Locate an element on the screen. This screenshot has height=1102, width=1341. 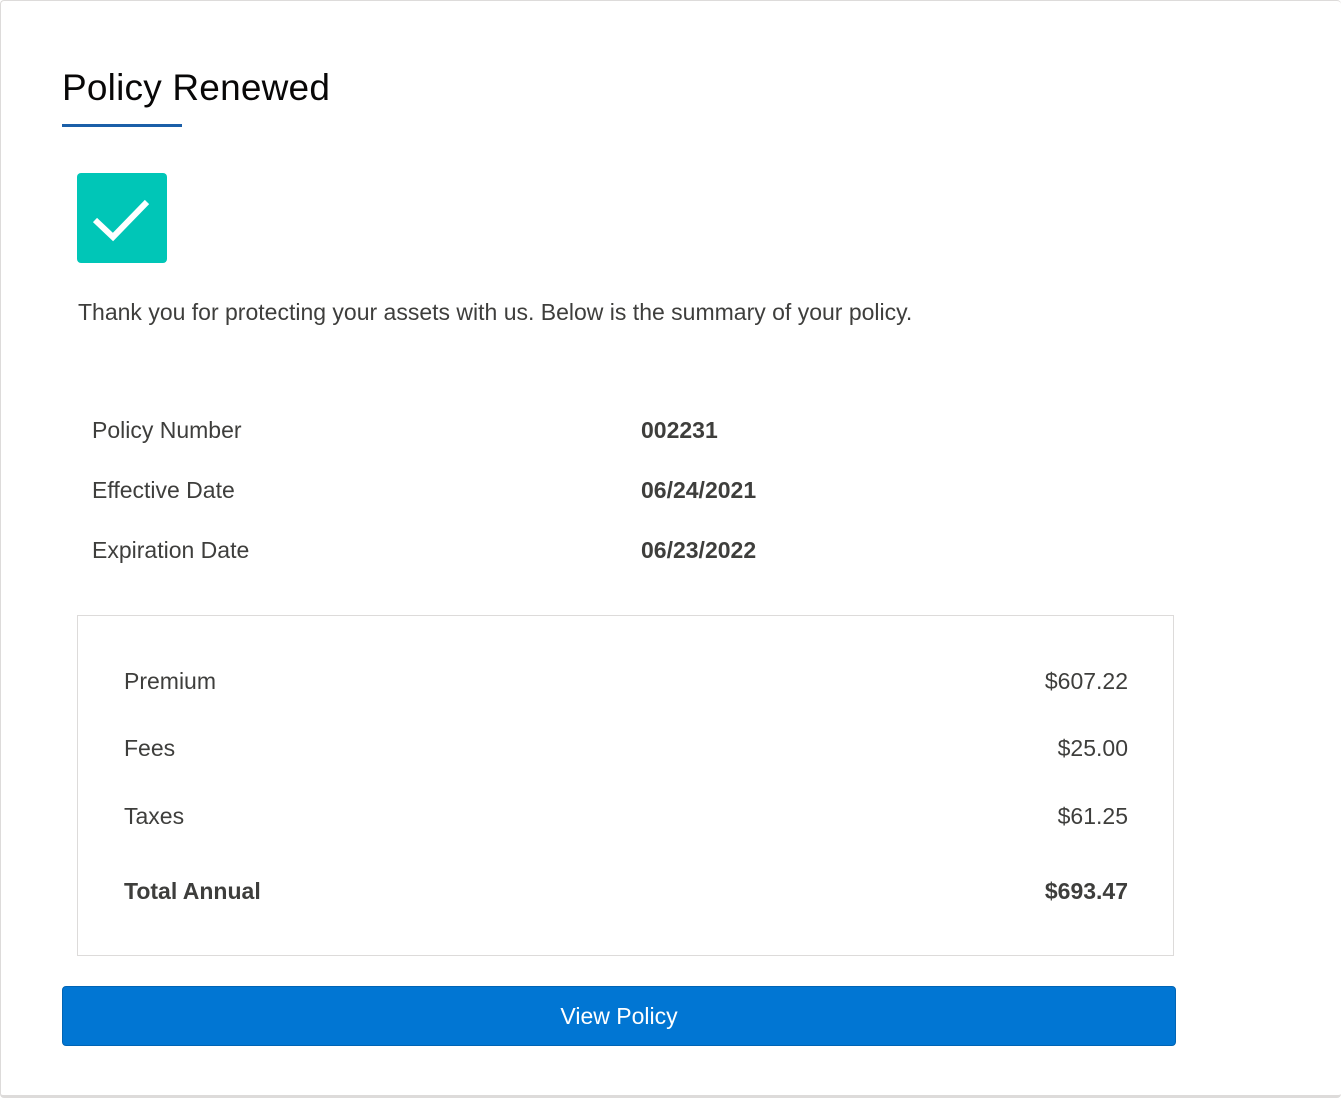
taxes-value: $61.25 is located at coordinates (1092, 816).